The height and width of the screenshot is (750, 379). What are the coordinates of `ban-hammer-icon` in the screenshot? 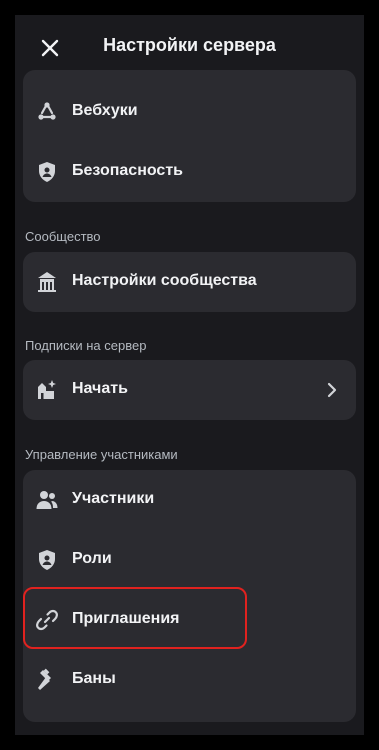 It's located at (44, 679).